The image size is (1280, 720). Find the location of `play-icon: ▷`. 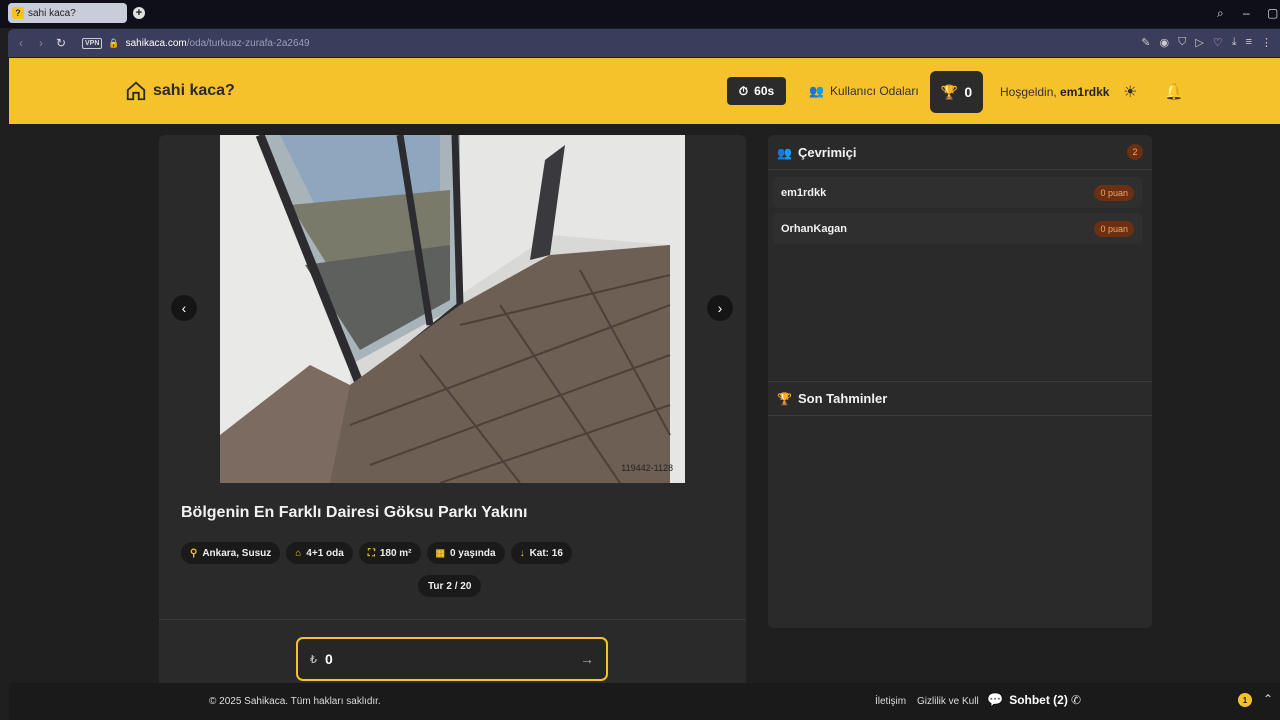

play-icon: ▷ is located at coordinates (1199, 42).